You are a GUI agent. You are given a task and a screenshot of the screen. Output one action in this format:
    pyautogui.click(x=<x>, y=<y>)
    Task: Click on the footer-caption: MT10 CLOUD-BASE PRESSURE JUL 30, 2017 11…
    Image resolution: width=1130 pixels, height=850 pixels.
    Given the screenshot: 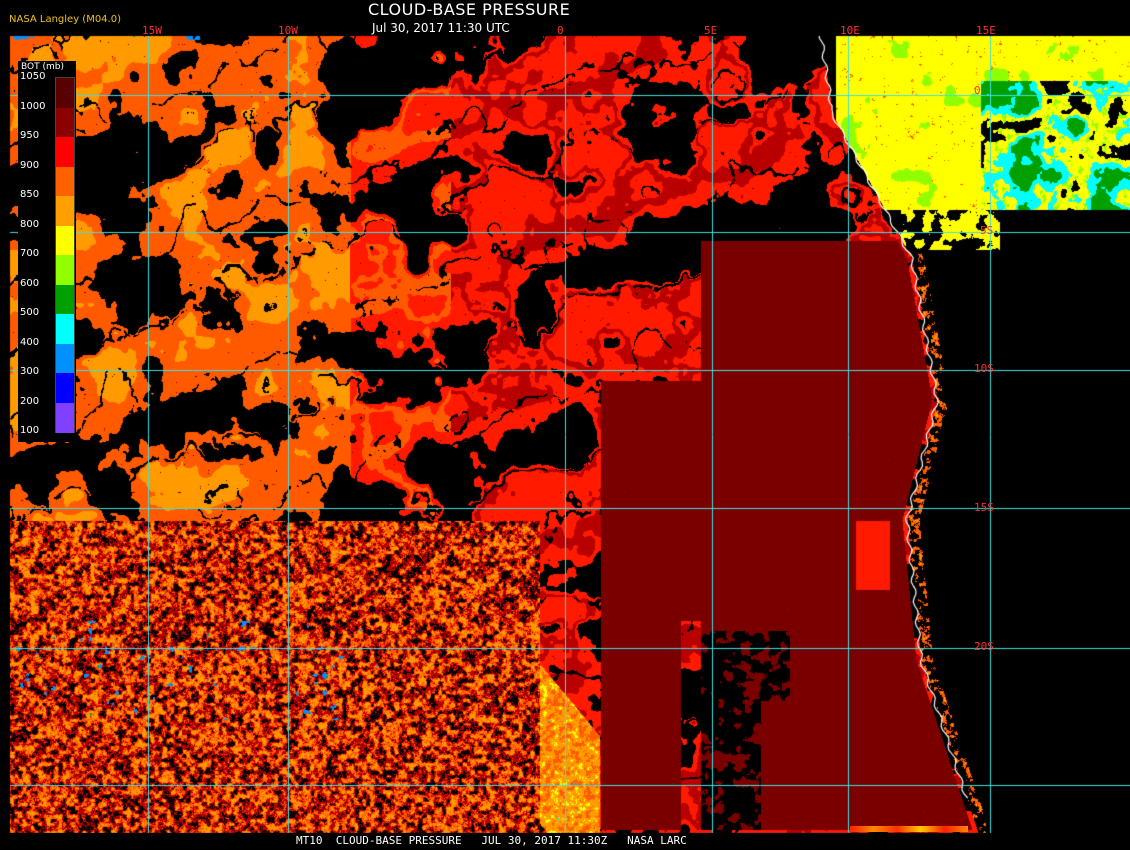 What is the action you would take?
    pyautogui.click(x=491, y=840)
    